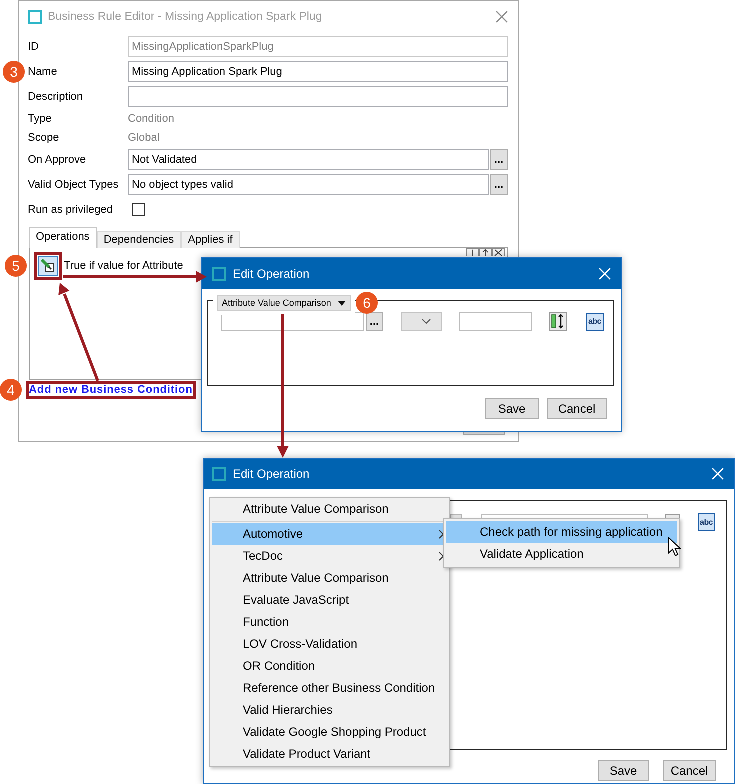 The height and width of the screenshot is (784, 735). What do you see at coordinates (138, 209) in the screenshot?
I see `checkbox` at bounding box center [138, 209].